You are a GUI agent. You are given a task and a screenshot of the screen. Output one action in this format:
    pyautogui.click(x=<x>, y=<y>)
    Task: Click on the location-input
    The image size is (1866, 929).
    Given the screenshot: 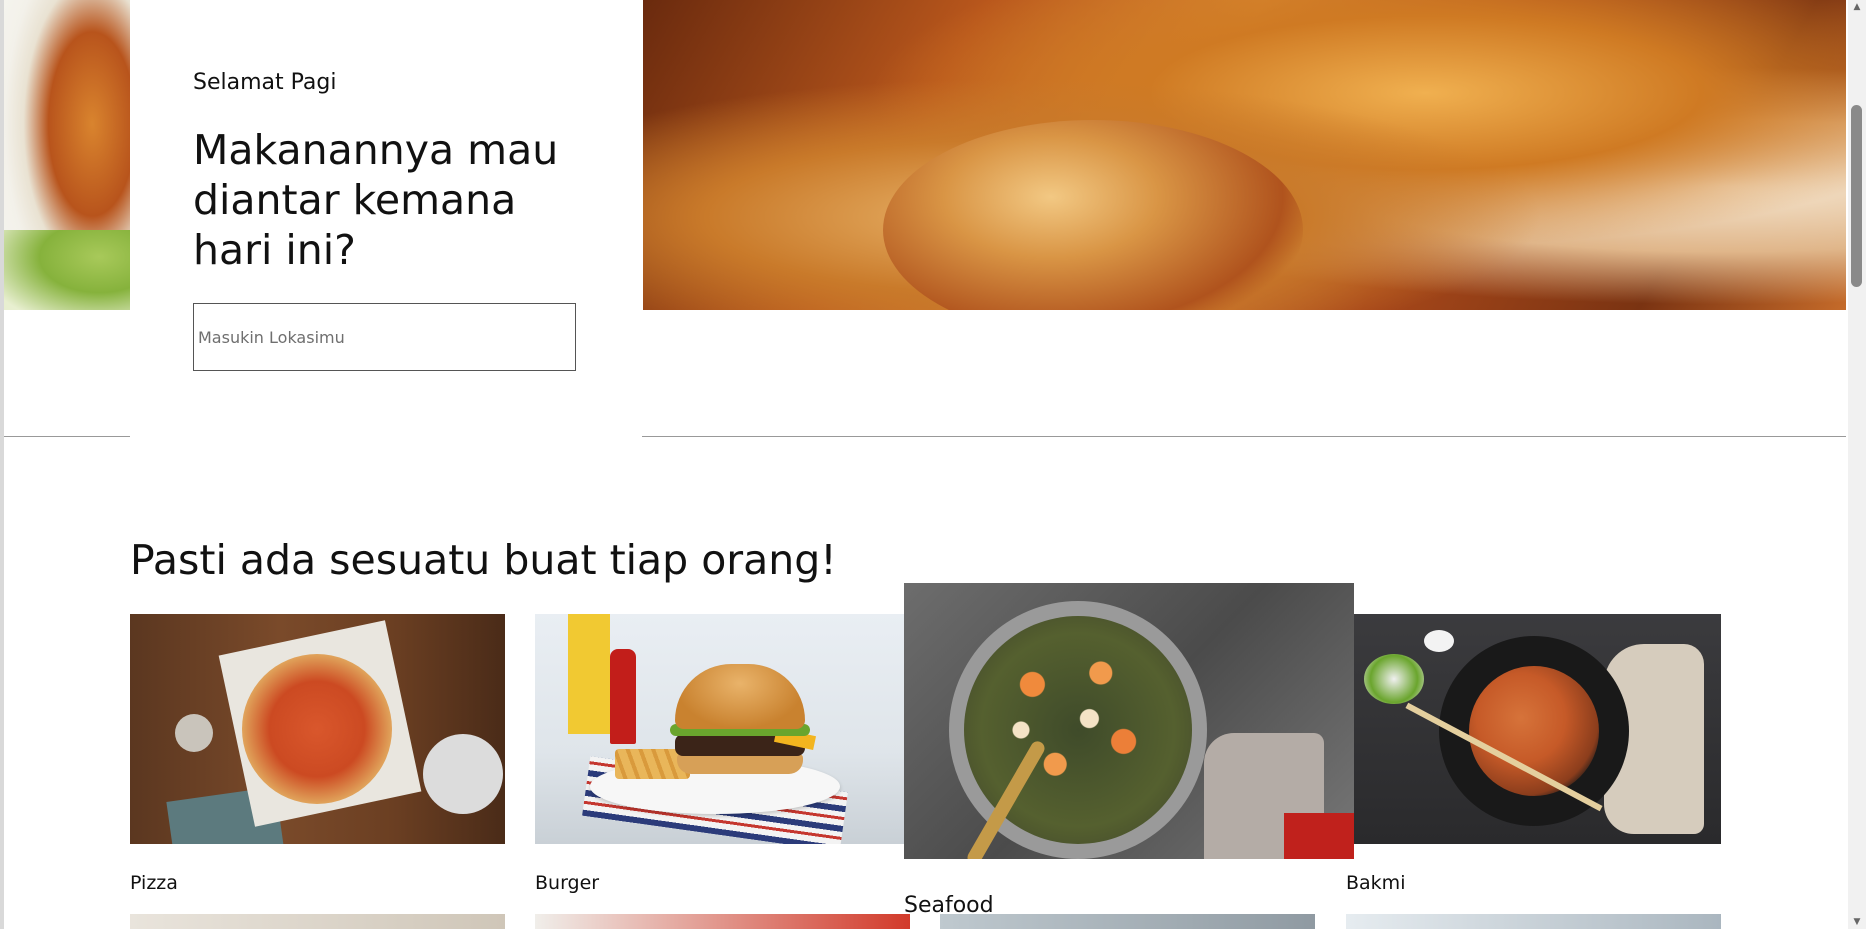 What is the action you would take?
    pyautogui.click(x=384, y=337)
    